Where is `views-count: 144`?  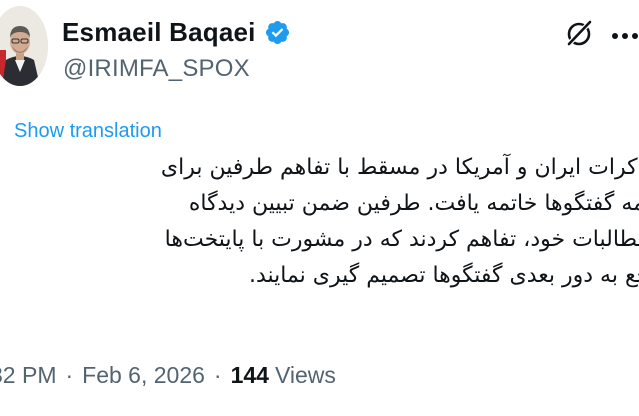
views-count: 144 is located at coordinates (250, 375).